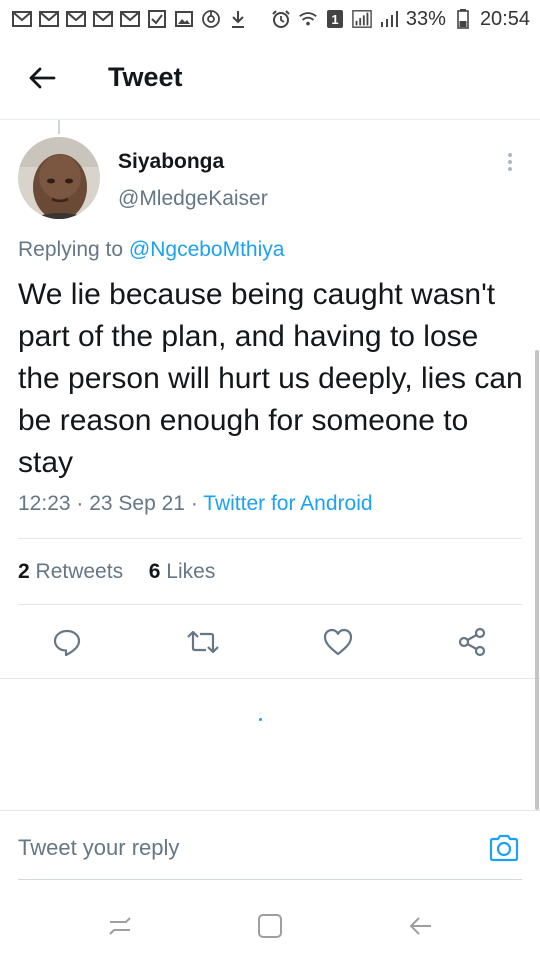 The height and width of the screenshot is (960, 540). Describe the element at coordinates (207, 249) in the screenshot. I see `replying-to-mention: @NgceboMthiya` at that location.